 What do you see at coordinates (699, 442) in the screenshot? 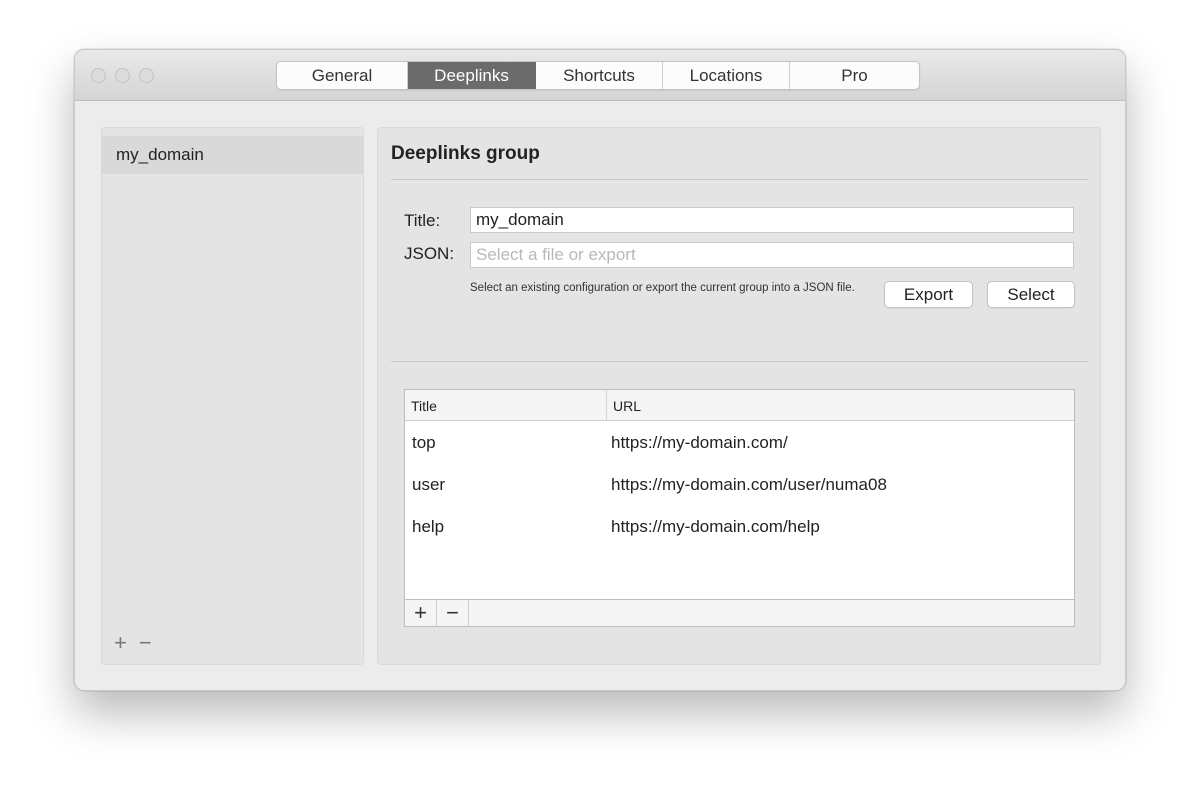
I see `row-url: https://my-domain.com/` at bounding box center [699, 442].